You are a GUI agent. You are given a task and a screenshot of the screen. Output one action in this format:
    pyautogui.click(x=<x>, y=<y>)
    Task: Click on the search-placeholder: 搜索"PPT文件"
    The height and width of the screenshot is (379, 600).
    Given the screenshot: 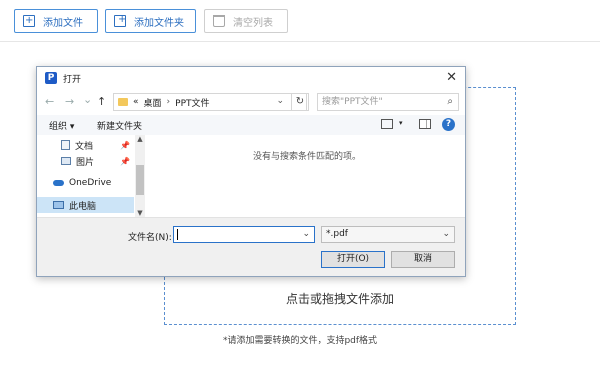 What is the action you would take?
    pyautogui.click(x=352, y=102)
    